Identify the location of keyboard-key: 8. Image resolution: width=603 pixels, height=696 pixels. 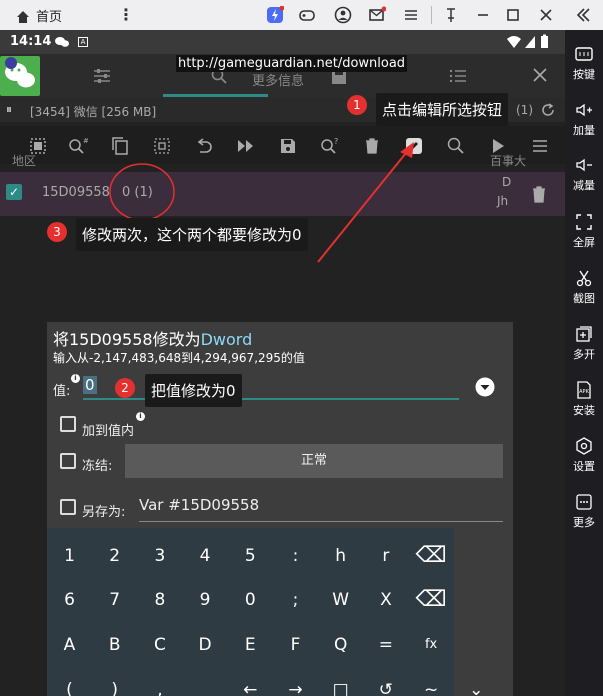
(159, 600).